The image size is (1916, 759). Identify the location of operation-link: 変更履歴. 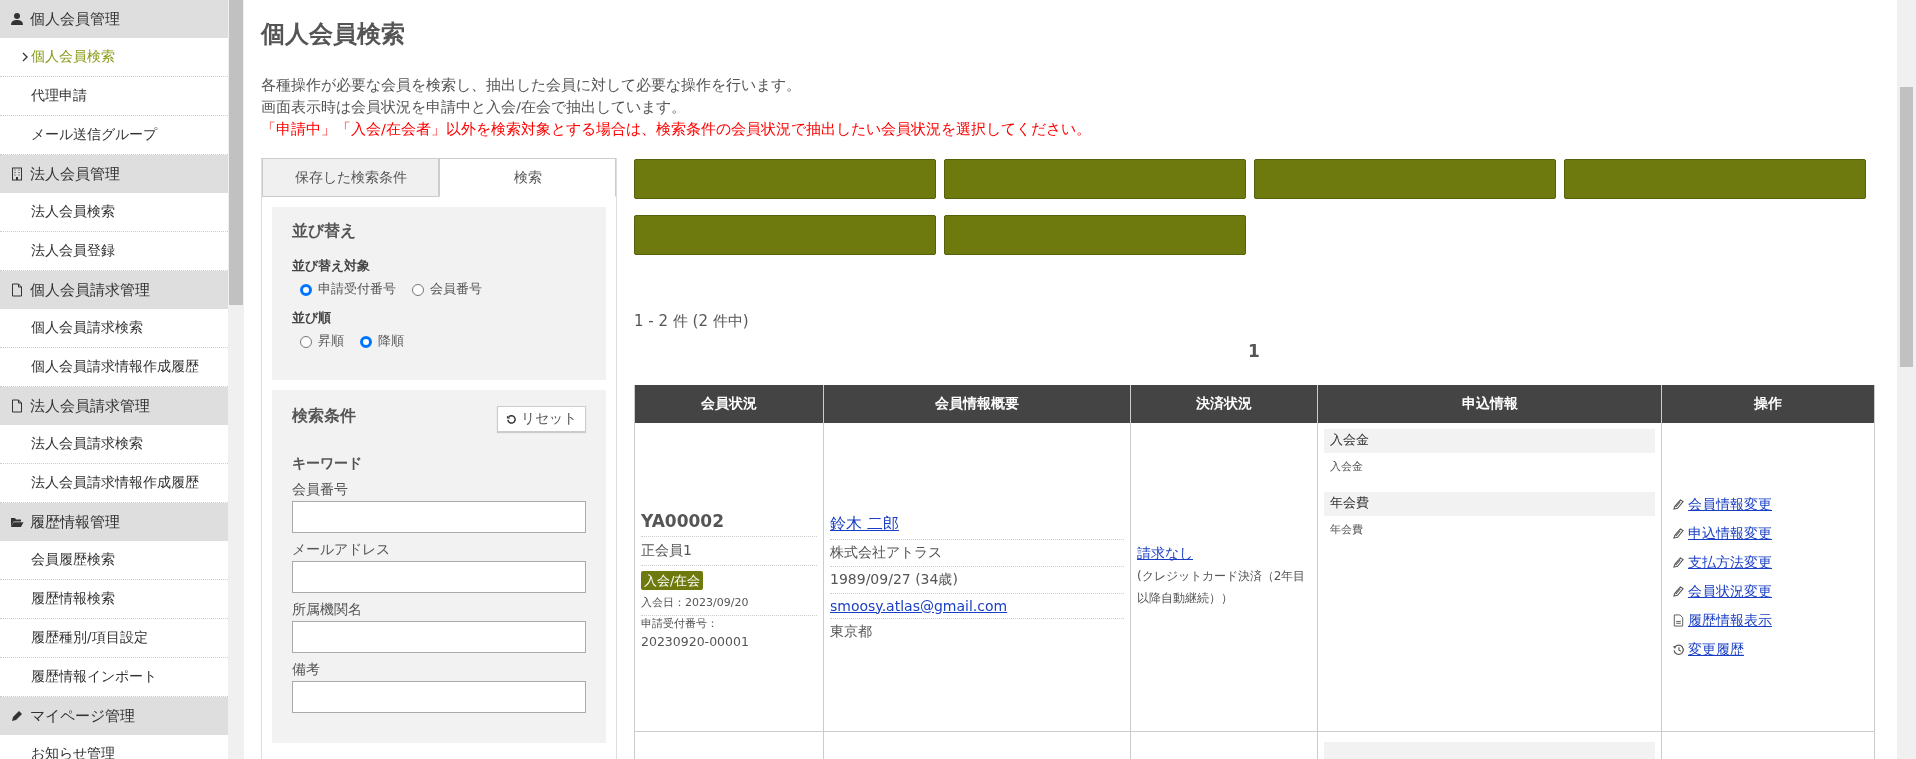
(1716, 649).